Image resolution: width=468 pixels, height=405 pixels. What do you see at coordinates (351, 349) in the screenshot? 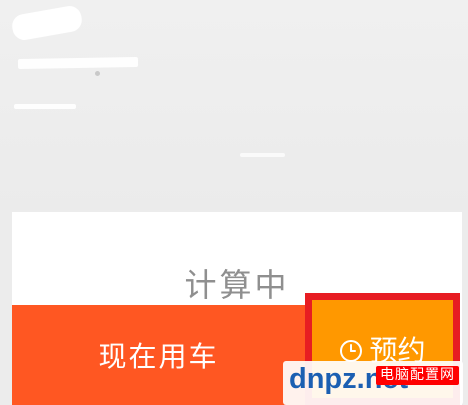
I see `clock-icon` at bounding box center [351, 349].